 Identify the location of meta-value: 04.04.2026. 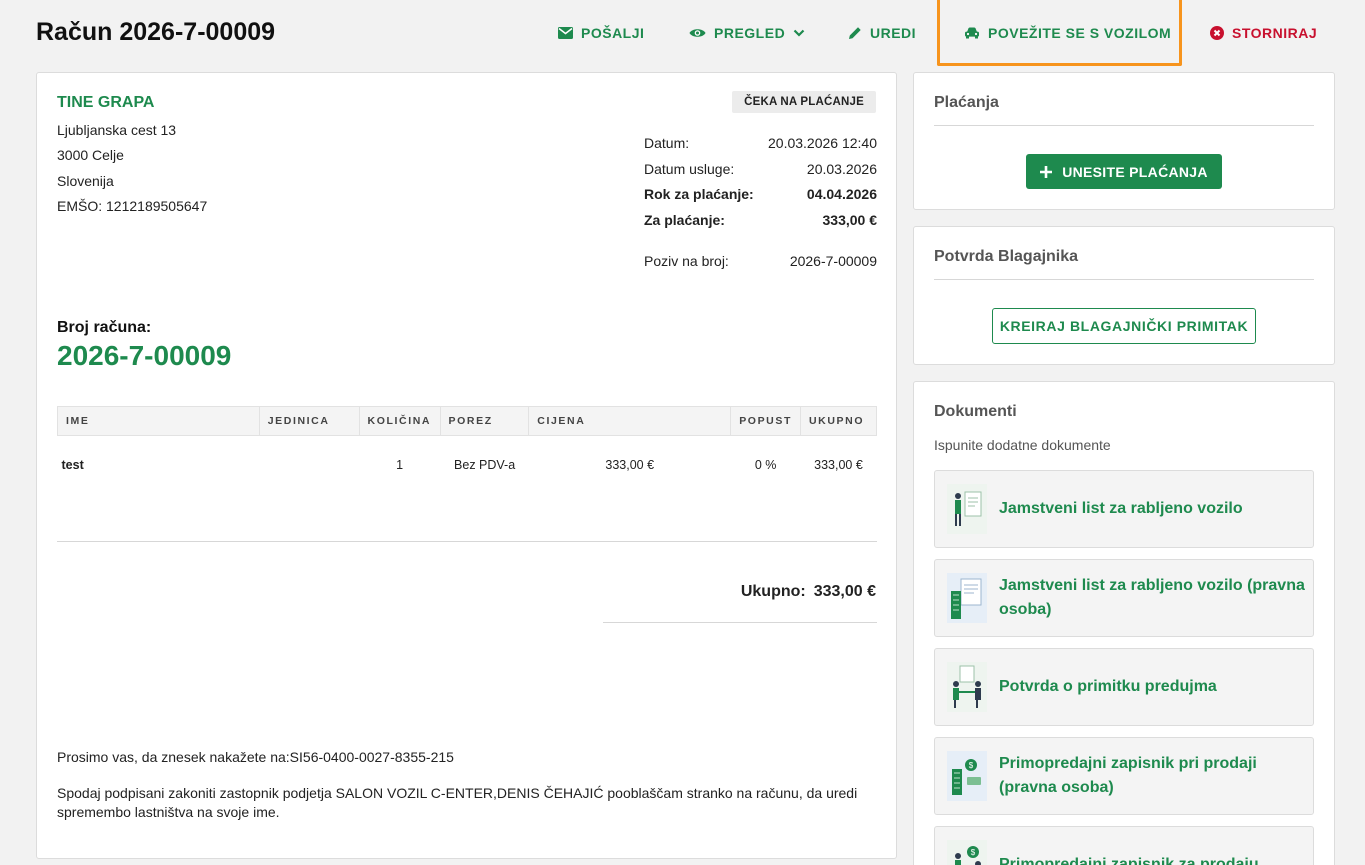
(841, 194).